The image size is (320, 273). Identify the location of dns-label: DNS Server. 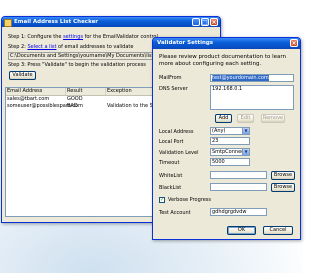
(173, 89).